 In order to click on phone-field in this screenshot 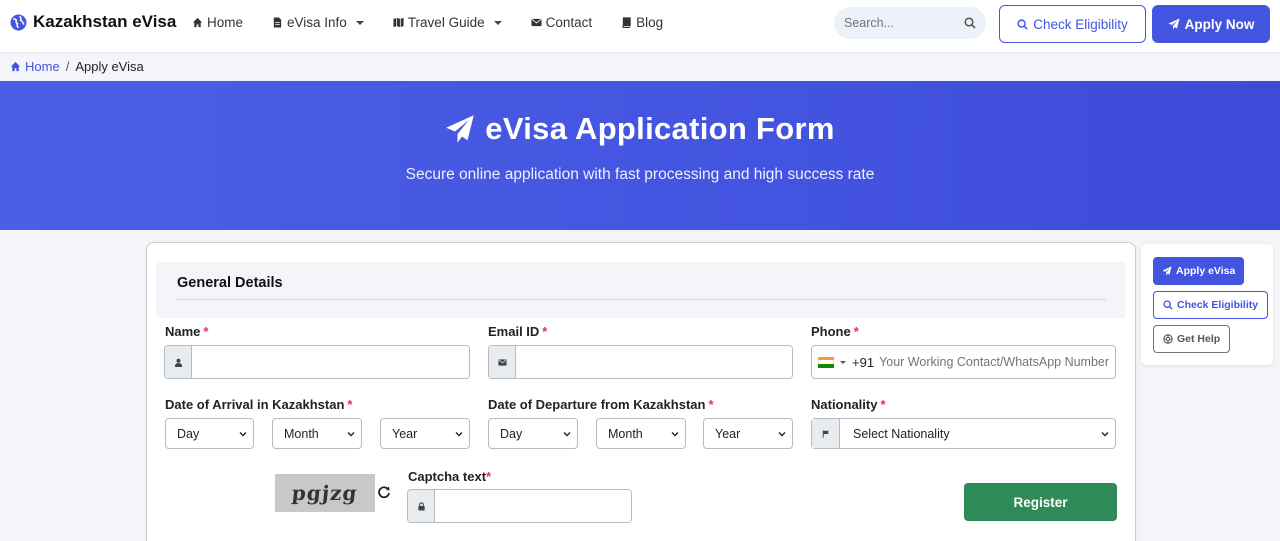, I will do `click(994, 362)`.